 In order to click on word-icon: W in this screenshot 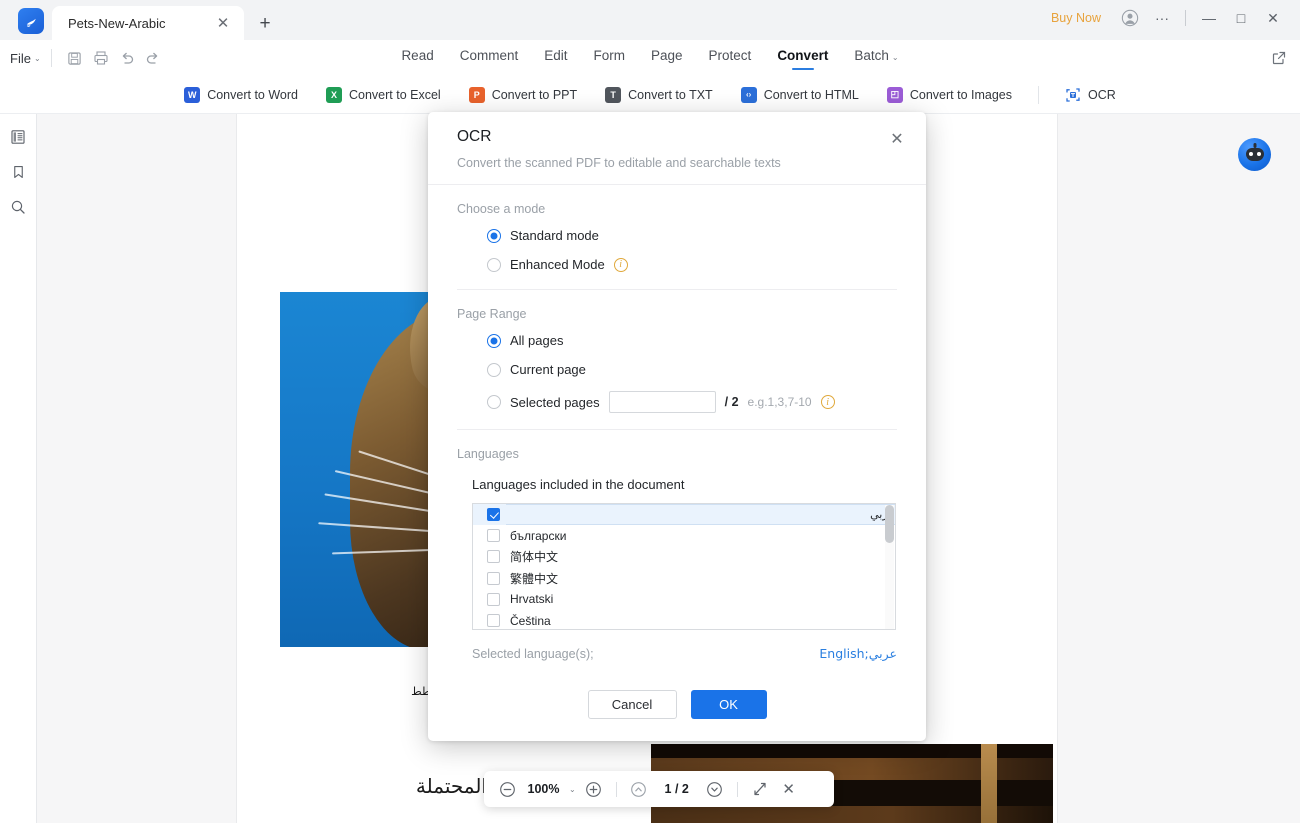, I will do `click(192, 94)`.